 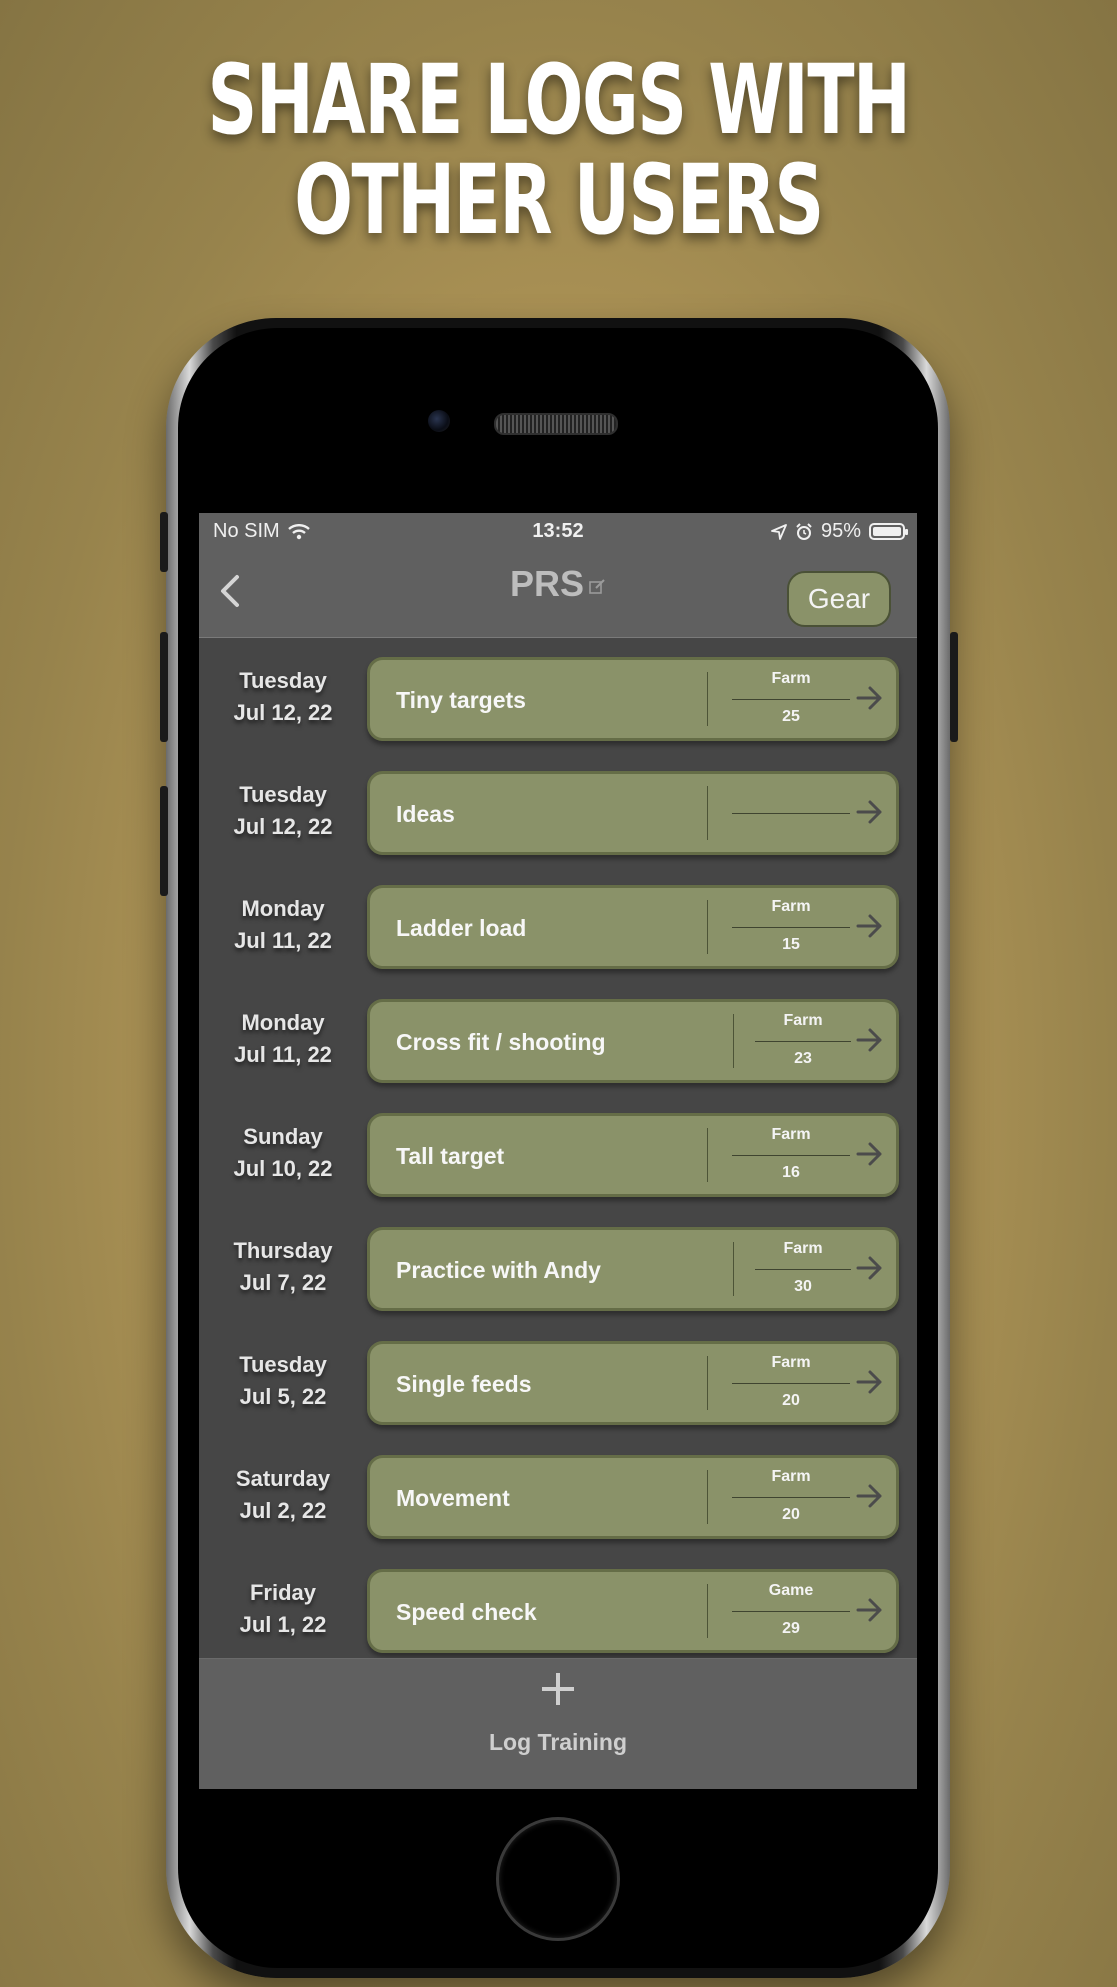 I want to click on entry-location: Game, so click(x=791, y=1590).